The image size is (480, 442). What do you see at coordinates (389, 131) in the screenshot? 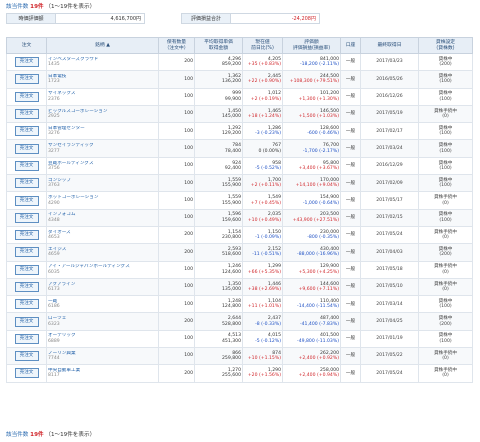
I see `date-cell: 2017/02/17` at bounding box center [389, 131].